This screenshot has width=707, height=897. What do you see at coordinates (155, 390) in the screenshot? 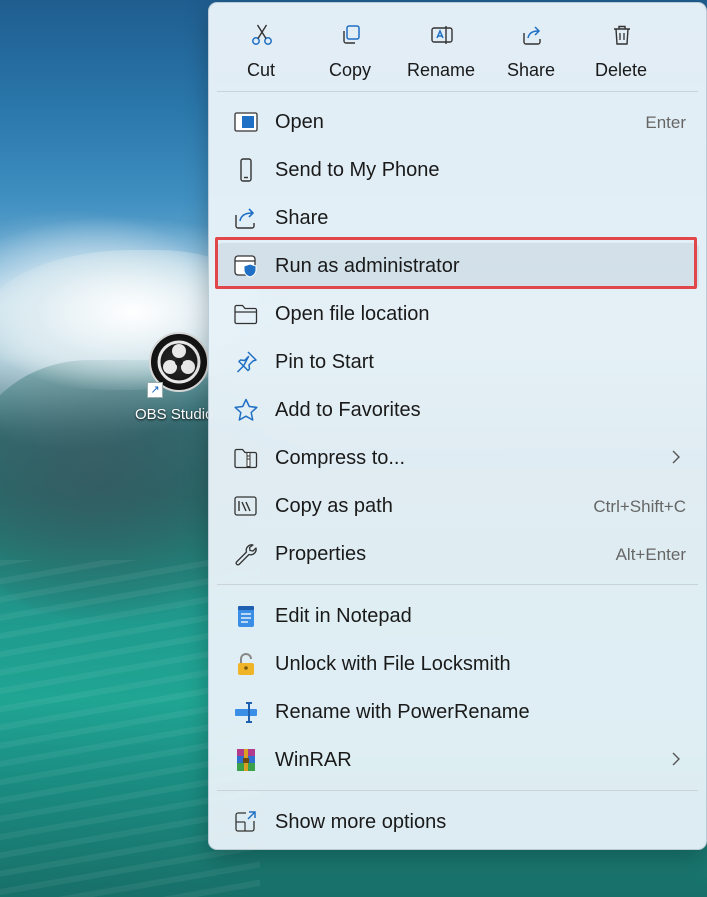
I see `shortcut-arrow-icon: ↗` at bounding box center [155, 390].